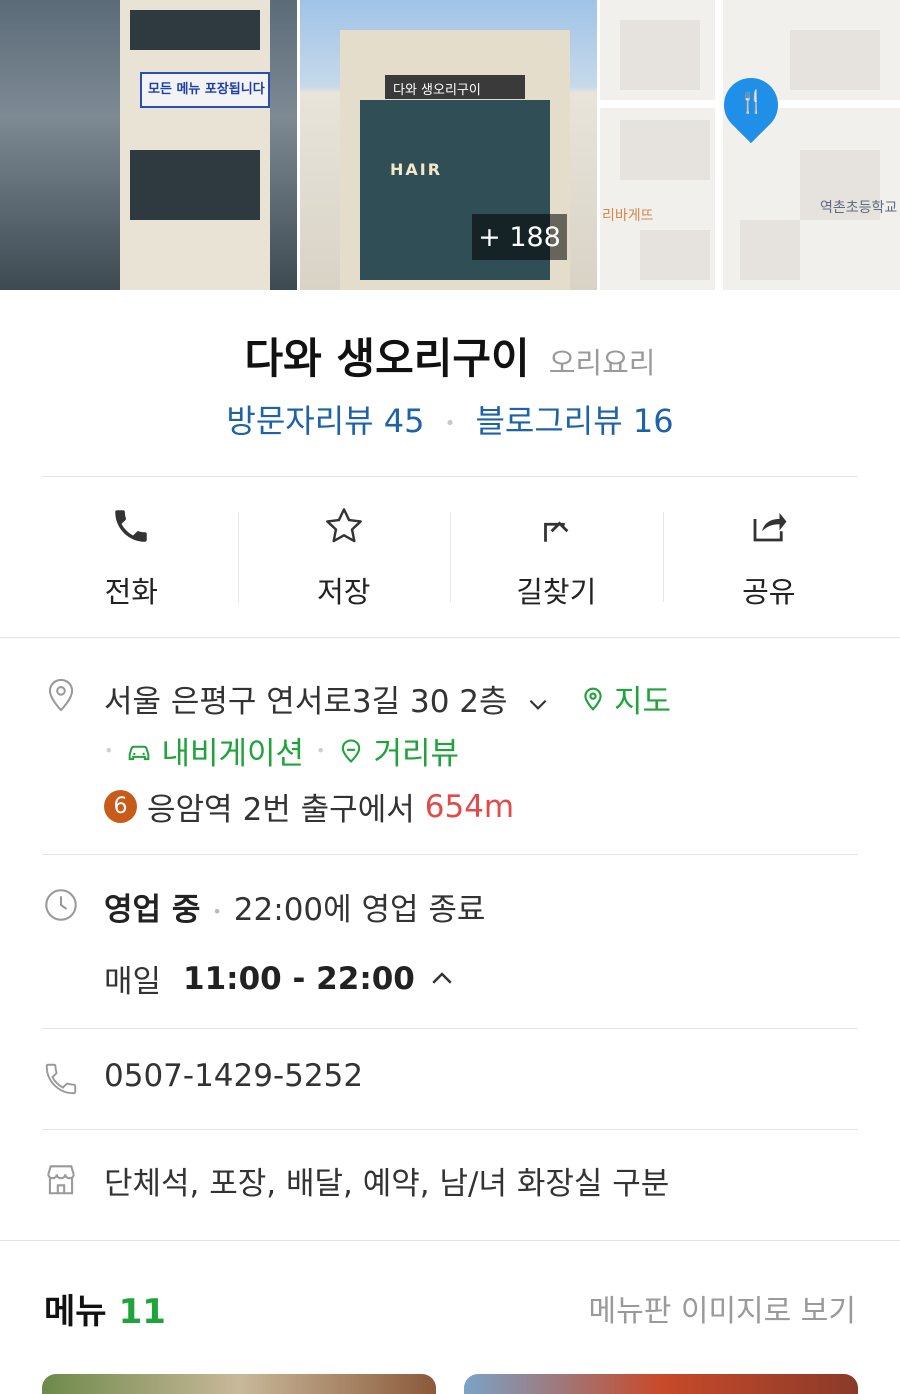 This screenshot has width=900, height=1394. I want to click on daily-hours-row: 매일 11:00 - 22:00, so click(280, 978).